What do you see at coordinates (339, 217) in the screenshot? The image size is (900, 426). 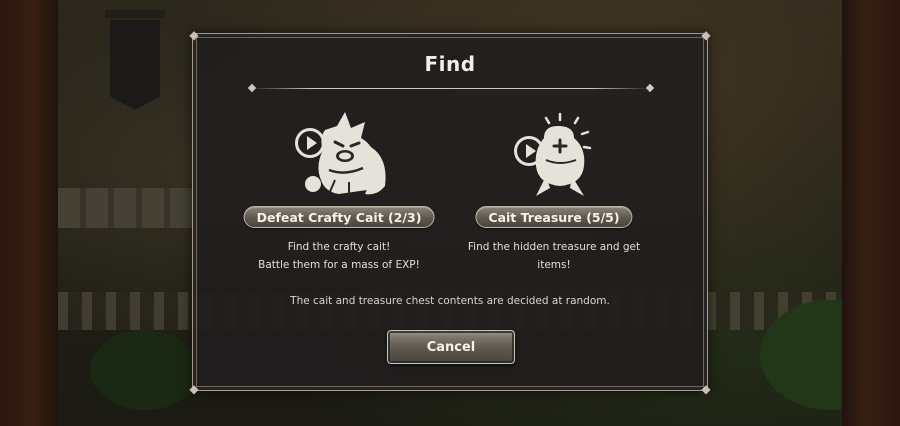 I see `defeat-crafty-cait-button: Defeat Crafty Cait (2/3)` at bounding box center [339, 217].